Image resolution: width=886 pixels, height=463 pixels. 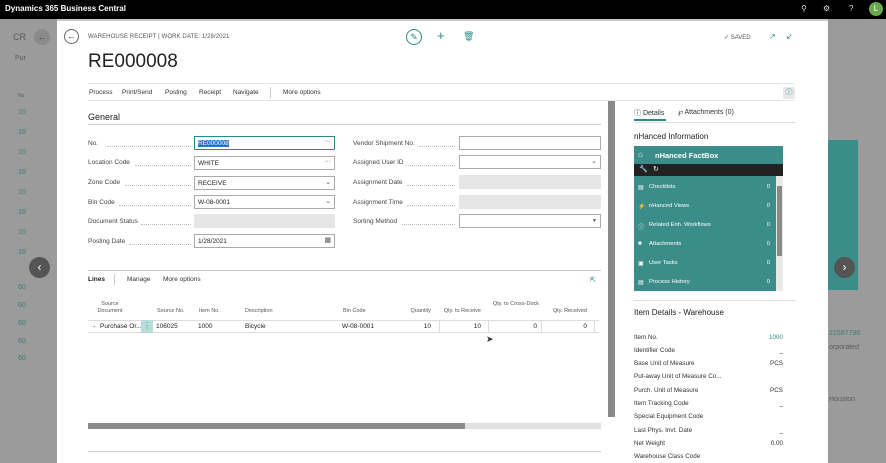 What do you see at coordinates (640, 154) in the screenshot?
I see `home-icon: ⌂` at bounding box center [640, 154].